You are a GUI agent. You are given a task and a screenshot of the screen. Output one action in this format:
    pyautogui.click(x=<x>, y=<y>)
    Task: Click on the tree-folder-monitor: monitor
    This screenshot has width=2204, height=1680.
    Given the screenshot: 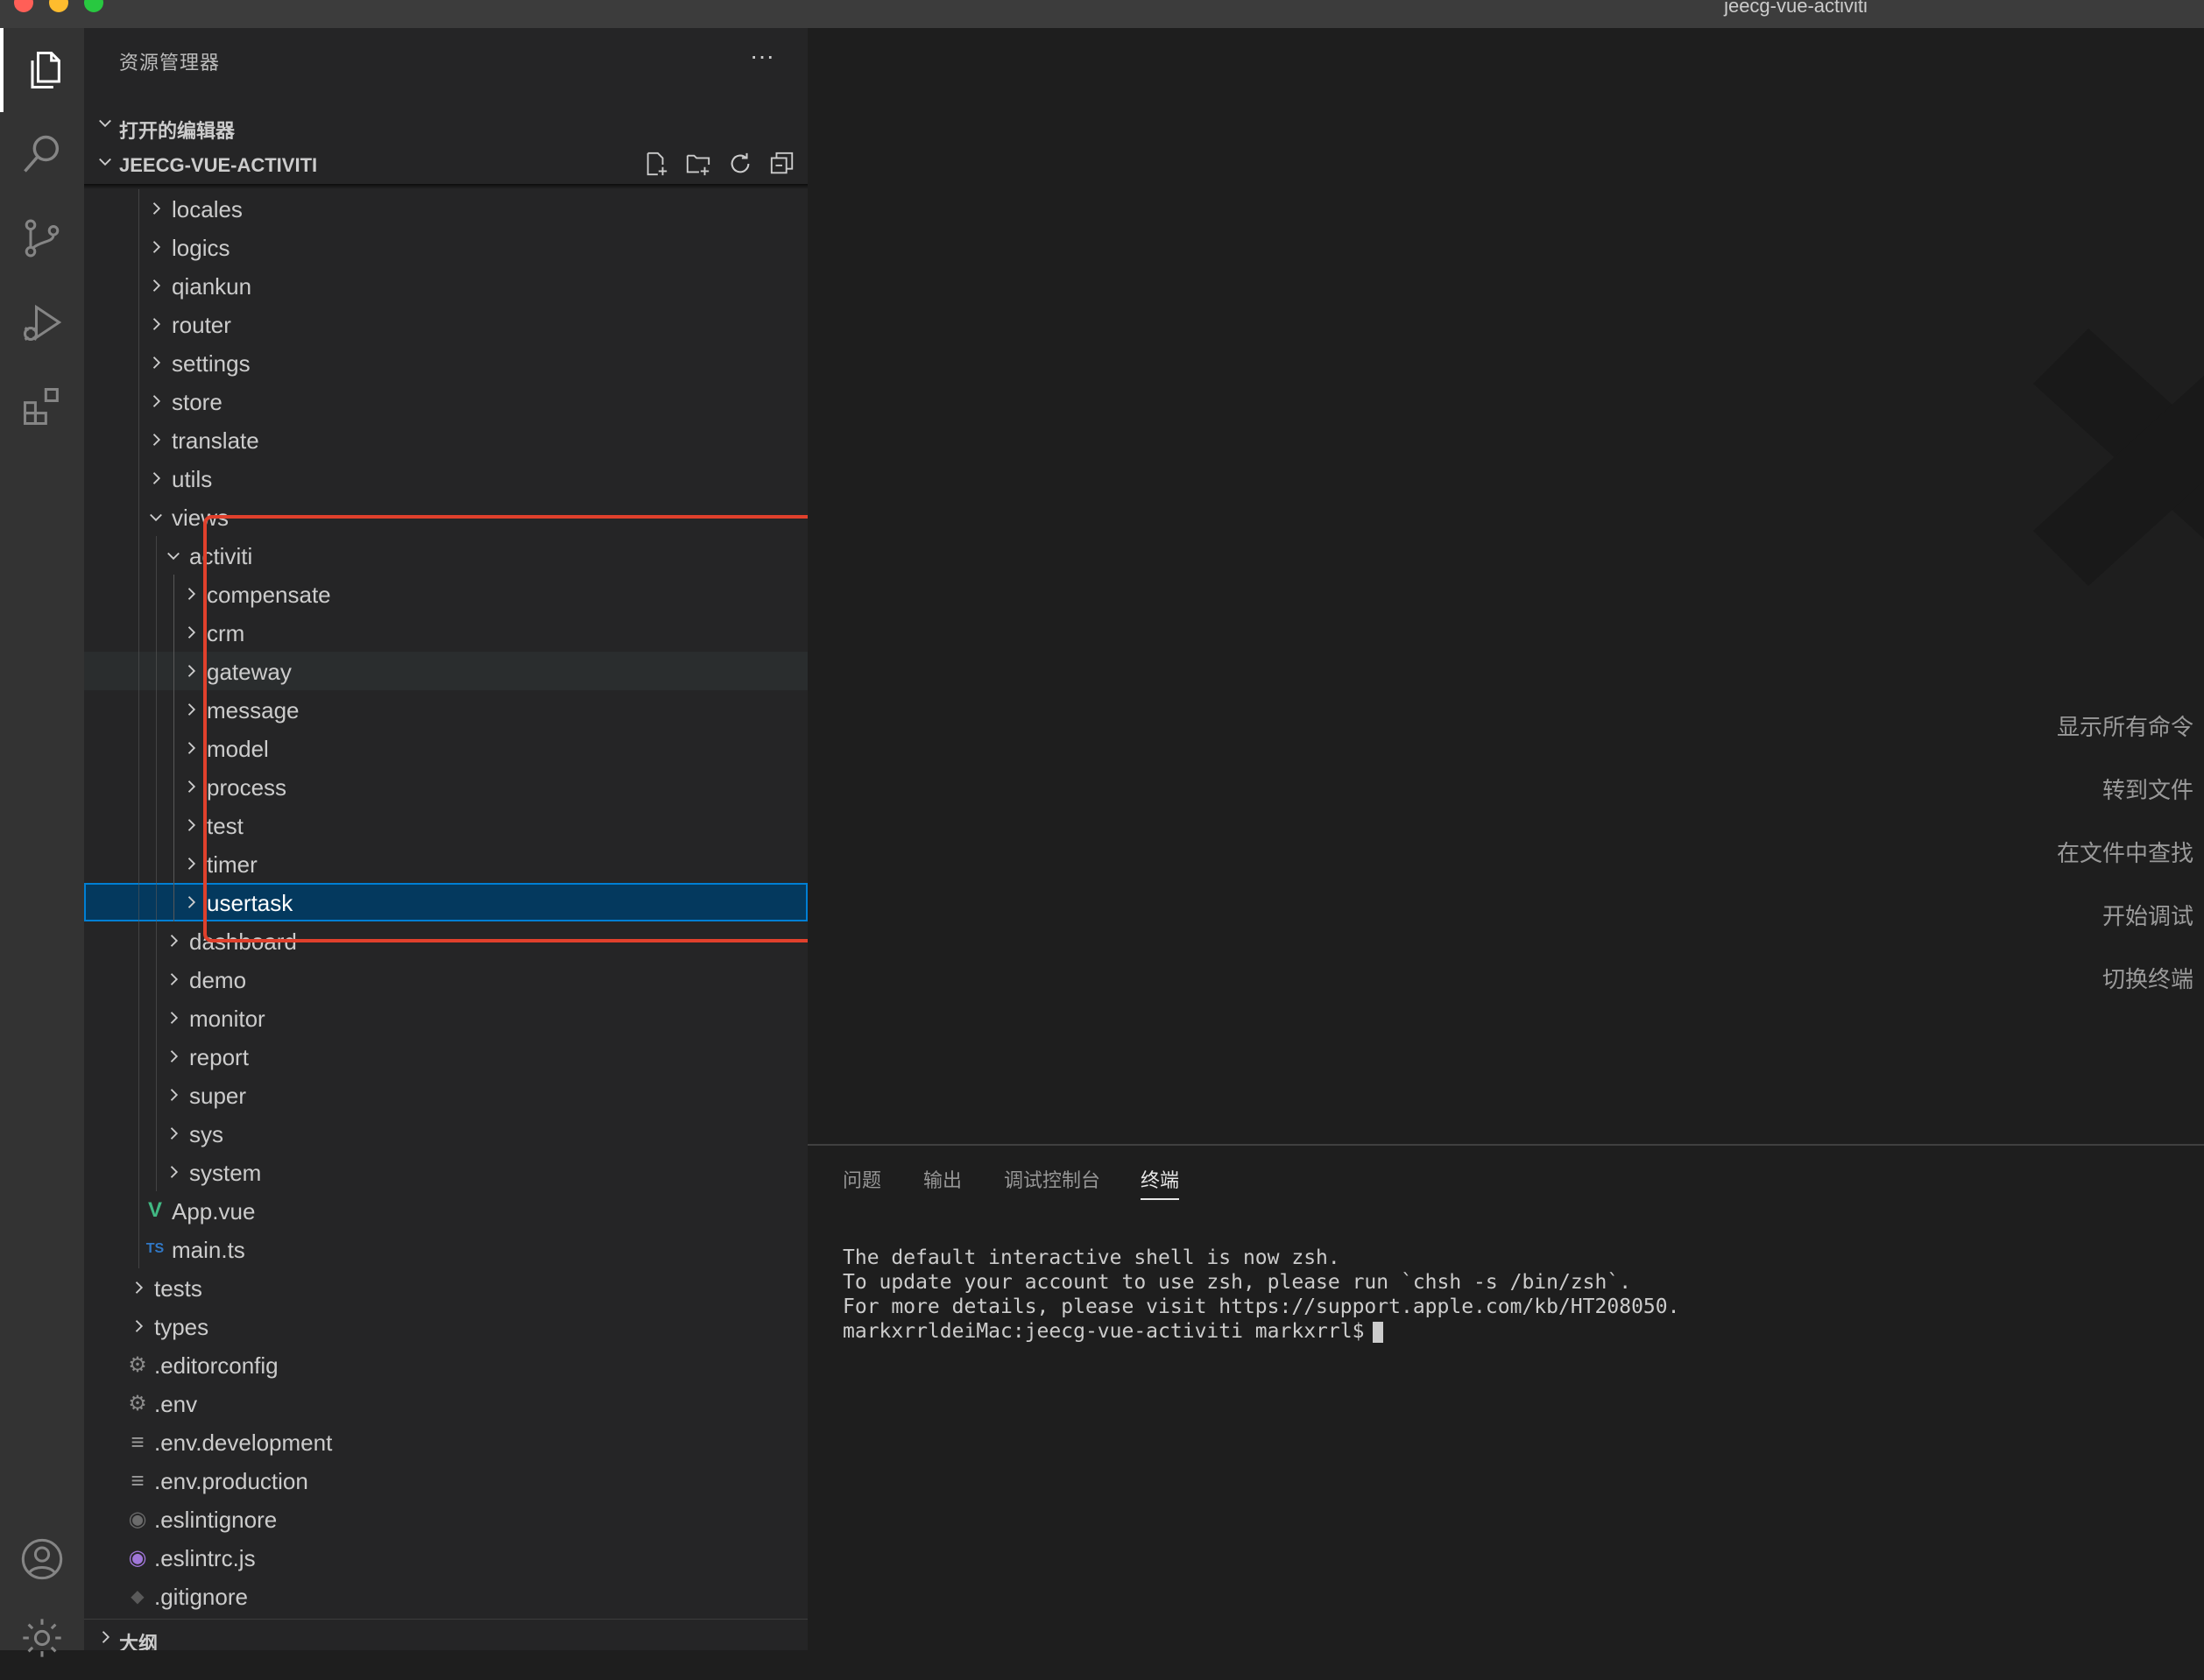 What is the action you would take?
    pyautogui.click(x=446, y=1018)
    